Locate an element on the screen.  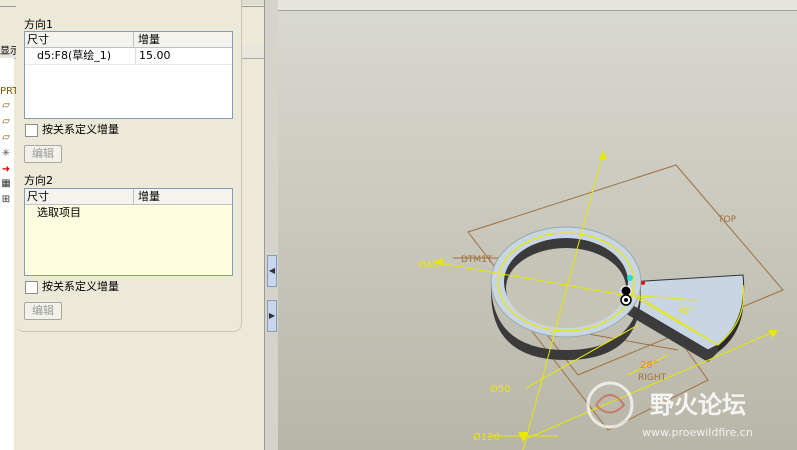
direction2-table: 尺寸 增量 选取项目 is located at coordinates (128, 232).